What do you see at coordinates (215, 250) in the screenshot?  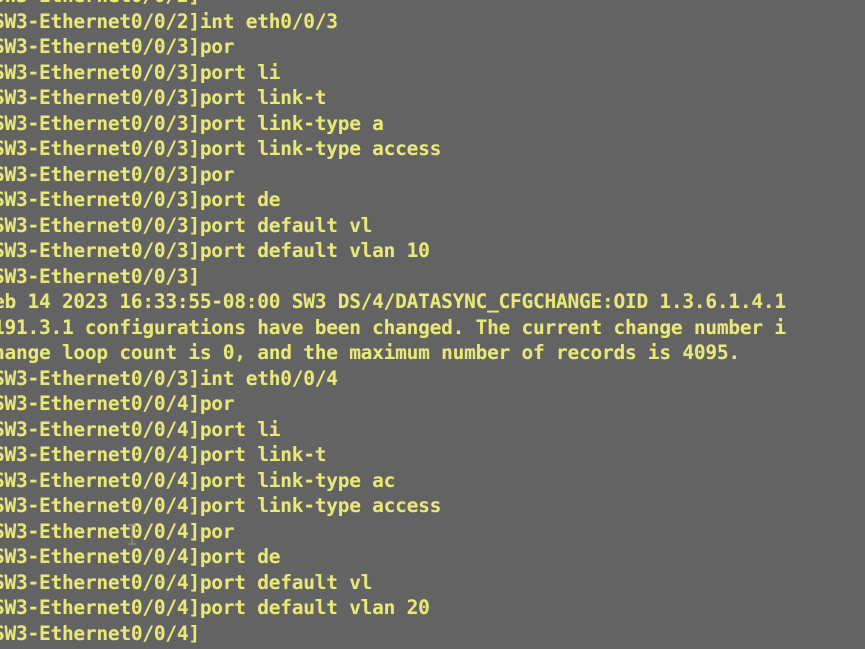 I see `terminal-prompt-line: SW3-Ethernet0/0/3]port default vlan 10` at bounding box center [215, 250].